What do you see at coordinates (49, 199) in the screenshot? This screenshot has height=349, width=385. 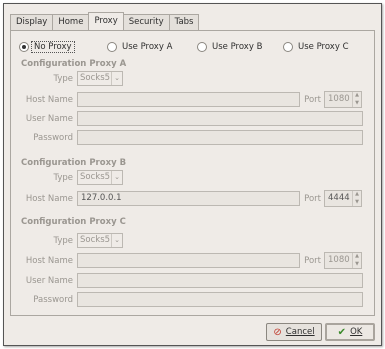 I see `host-label-b: Host Name` at bounding box center [49, 199].